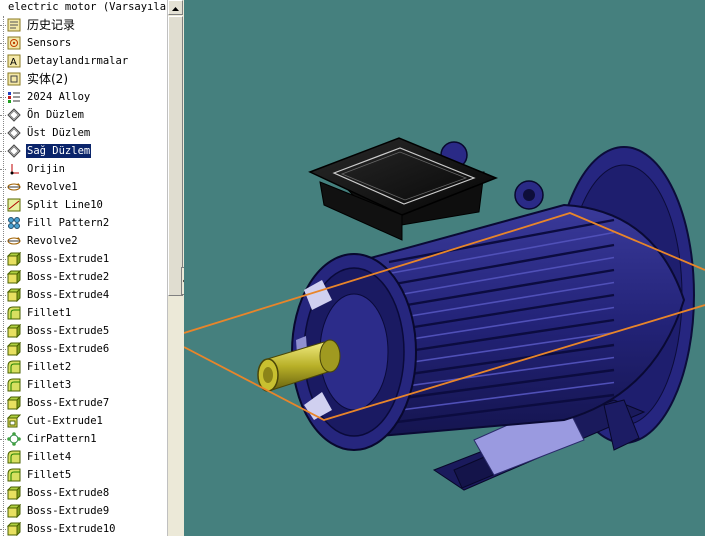 The image size is (705, 536). I want to click on tree-item: Fillet4, so click(83, 457).